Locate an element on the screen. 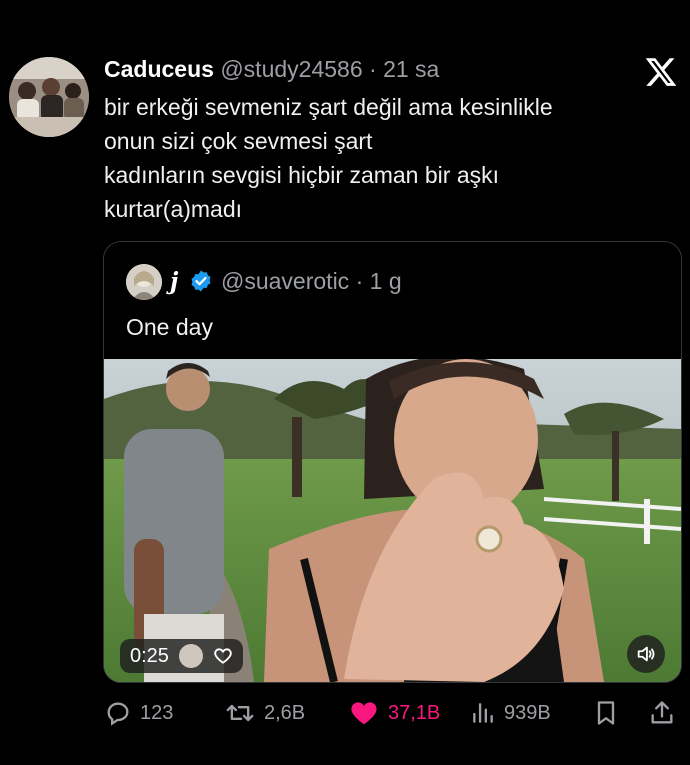  tweet-action-bar: 123 2,6B 37,1B 939B is located at coordinates (394, 713).